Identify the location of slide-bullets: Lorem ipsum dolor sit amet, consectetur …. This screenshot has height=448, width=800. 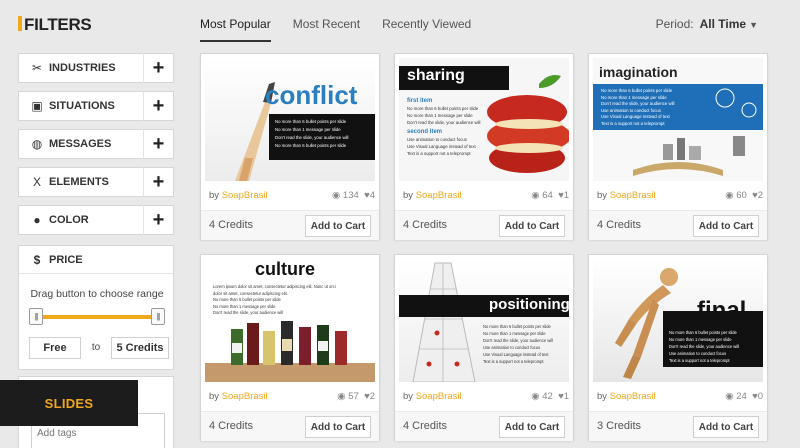
(291, 300).